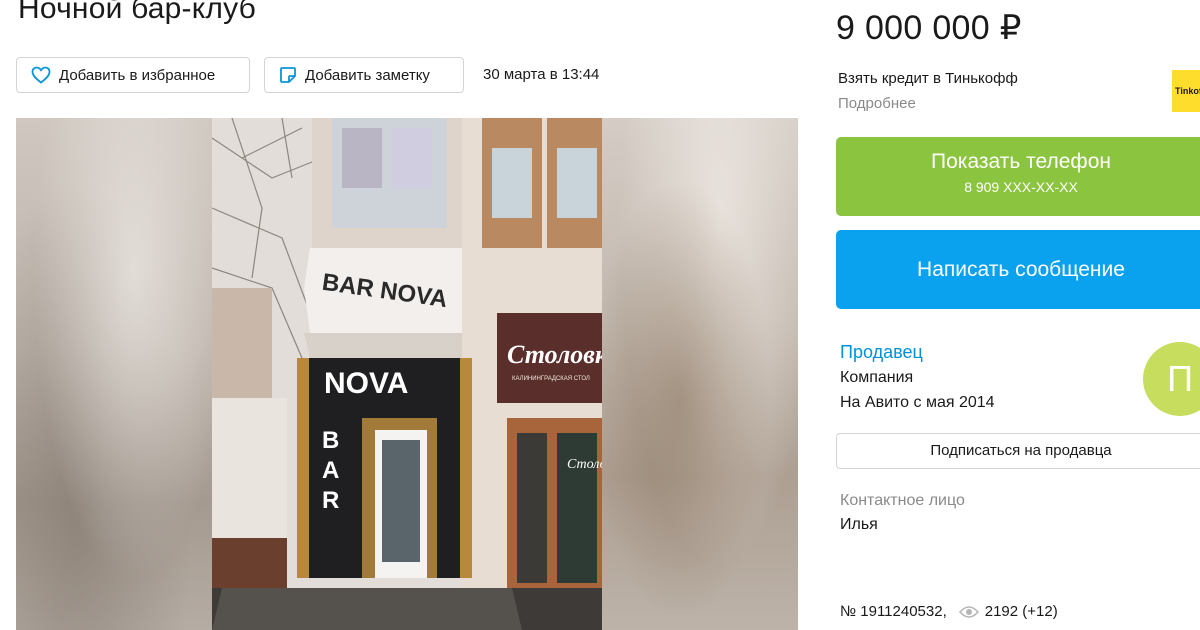  I want to click on note-icon, so click(288, 75).